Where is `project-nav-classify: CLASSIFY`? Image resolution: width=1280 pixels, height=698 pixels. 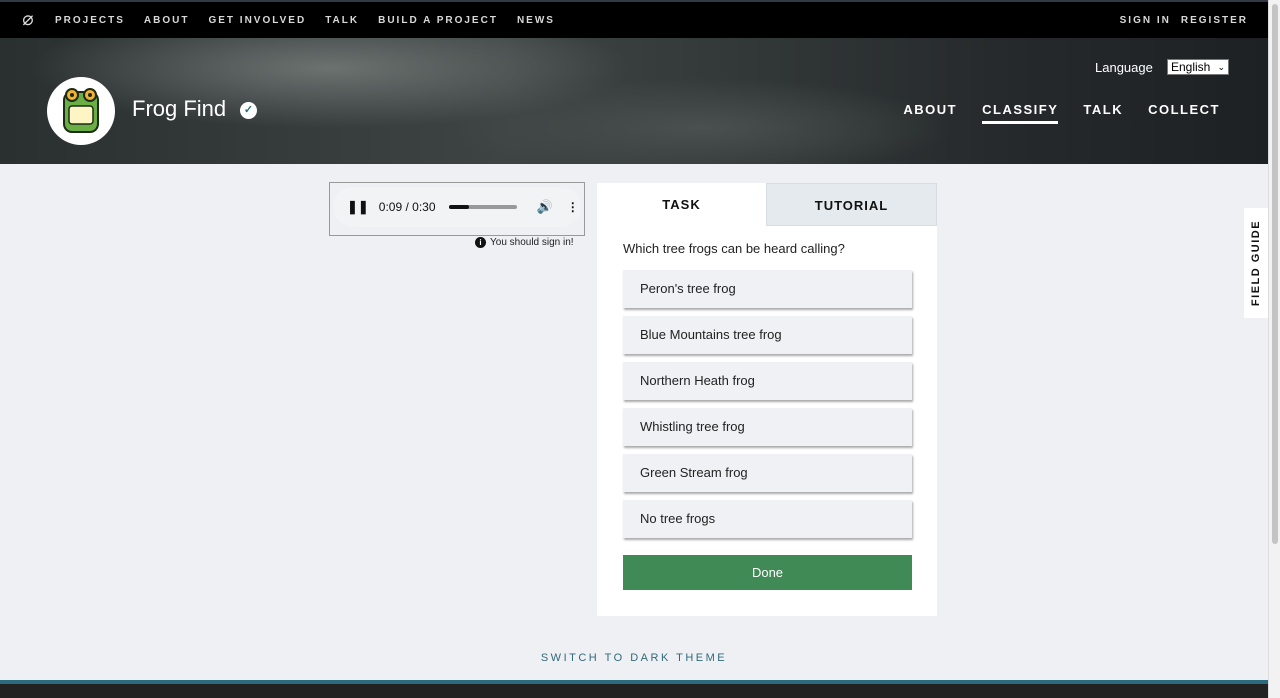
project-nav-classify: CLASSIFY is located at coordinates (1020, 113).